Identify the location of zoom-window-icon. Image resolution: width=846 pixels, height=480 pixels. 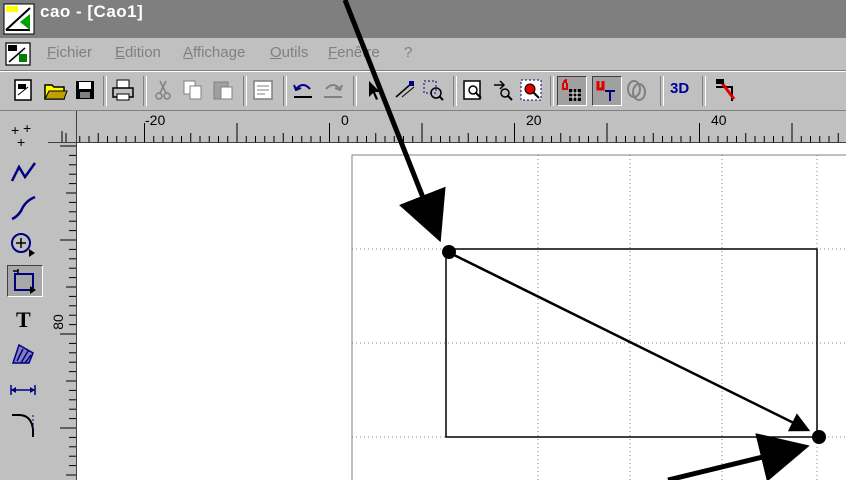
(433, 90).